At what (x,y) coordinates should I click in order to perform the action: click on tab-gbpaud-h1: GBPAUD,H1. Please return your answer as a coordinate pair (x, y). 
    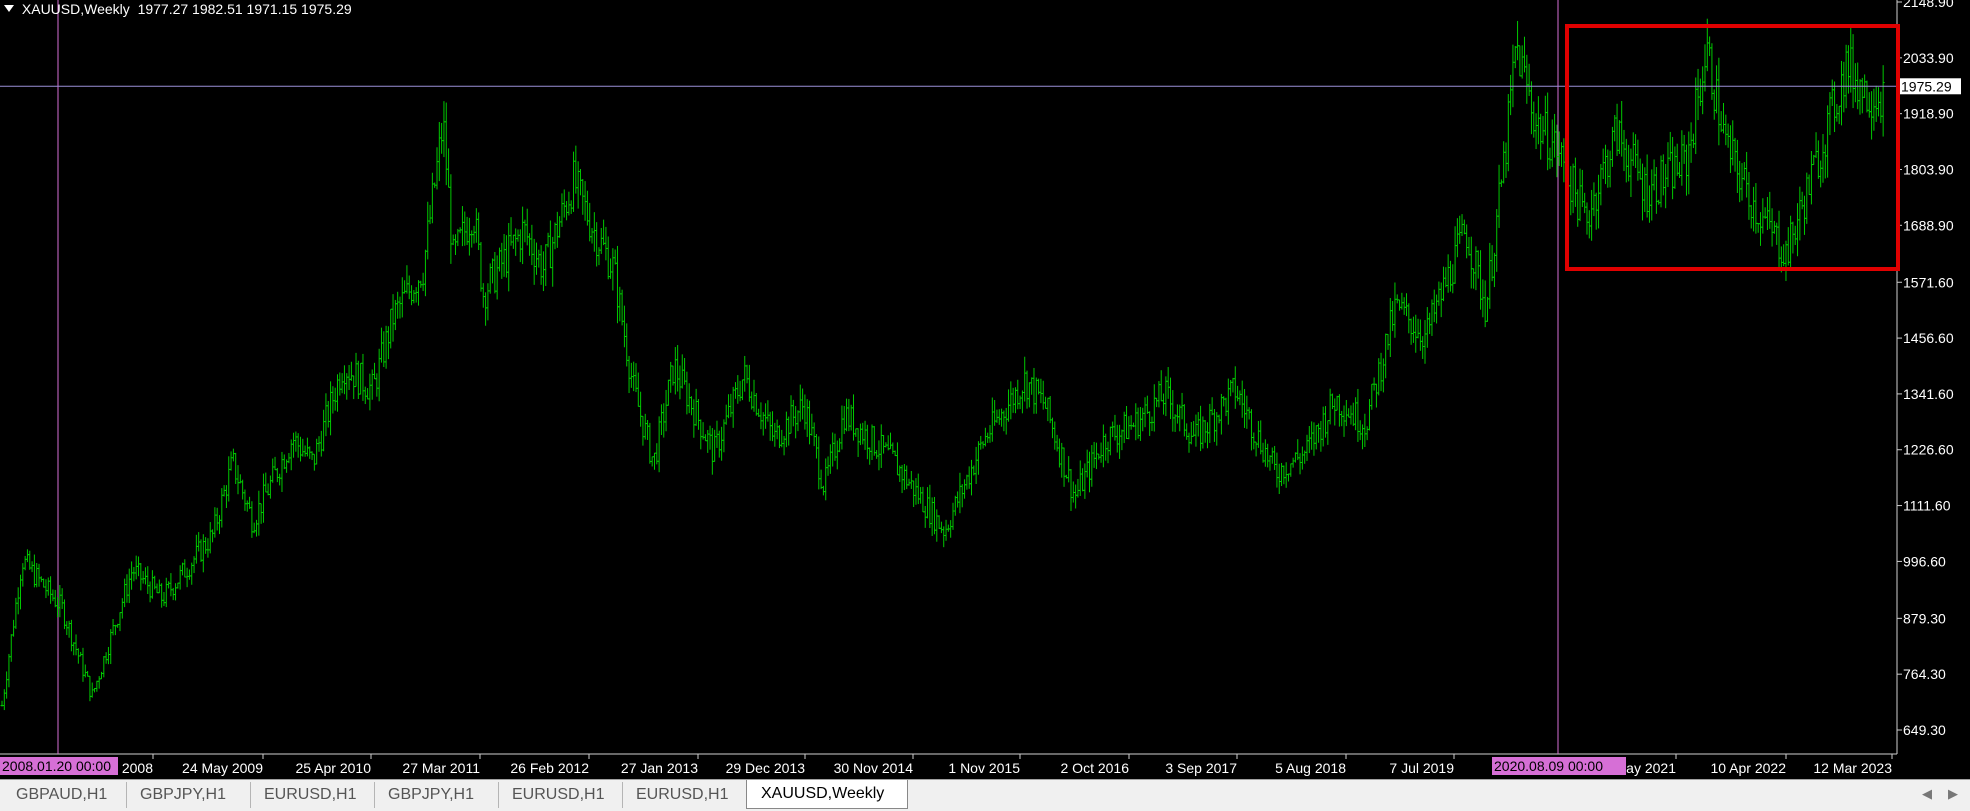
    Looking at the image, I should click on (64, 795).